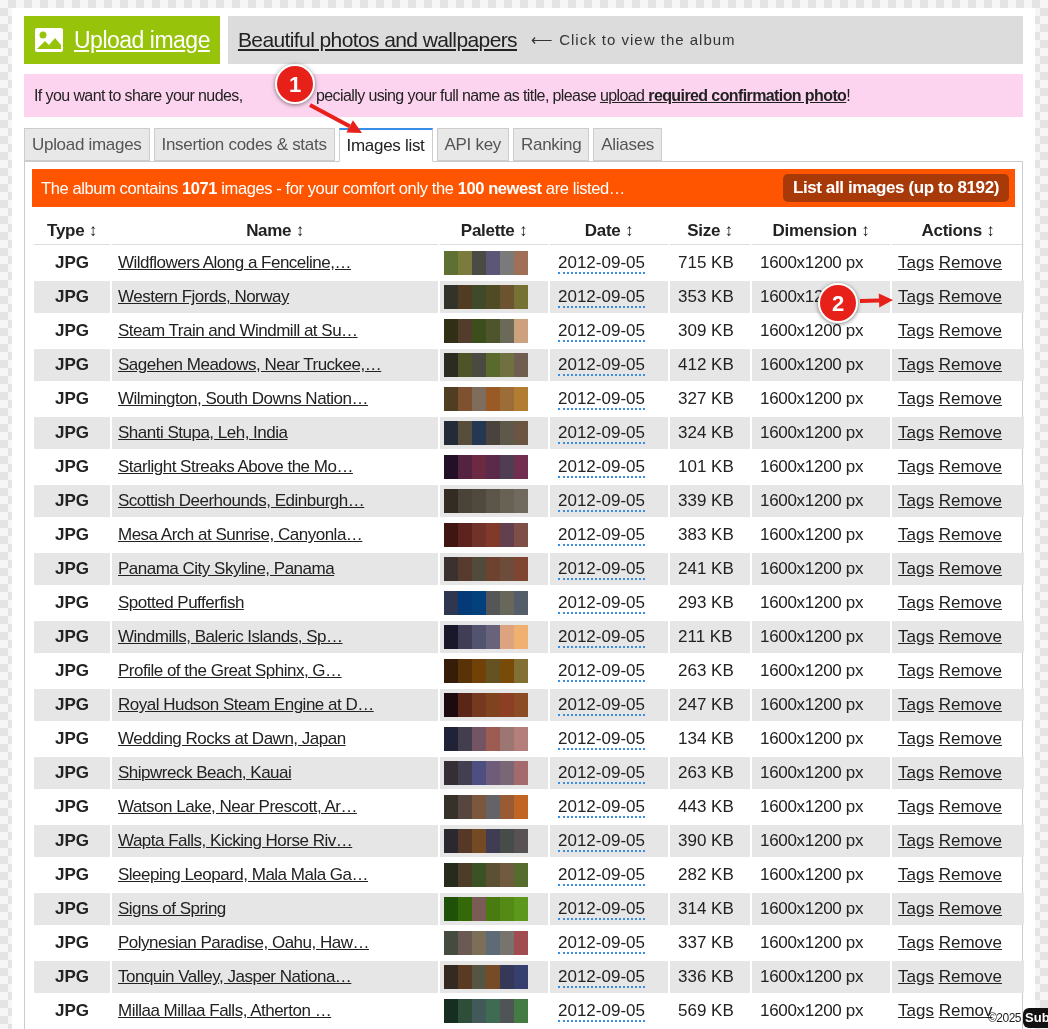  I want to click on image-name-link: Wedding Rocks at Dawn, Japan, so click(232, 739).